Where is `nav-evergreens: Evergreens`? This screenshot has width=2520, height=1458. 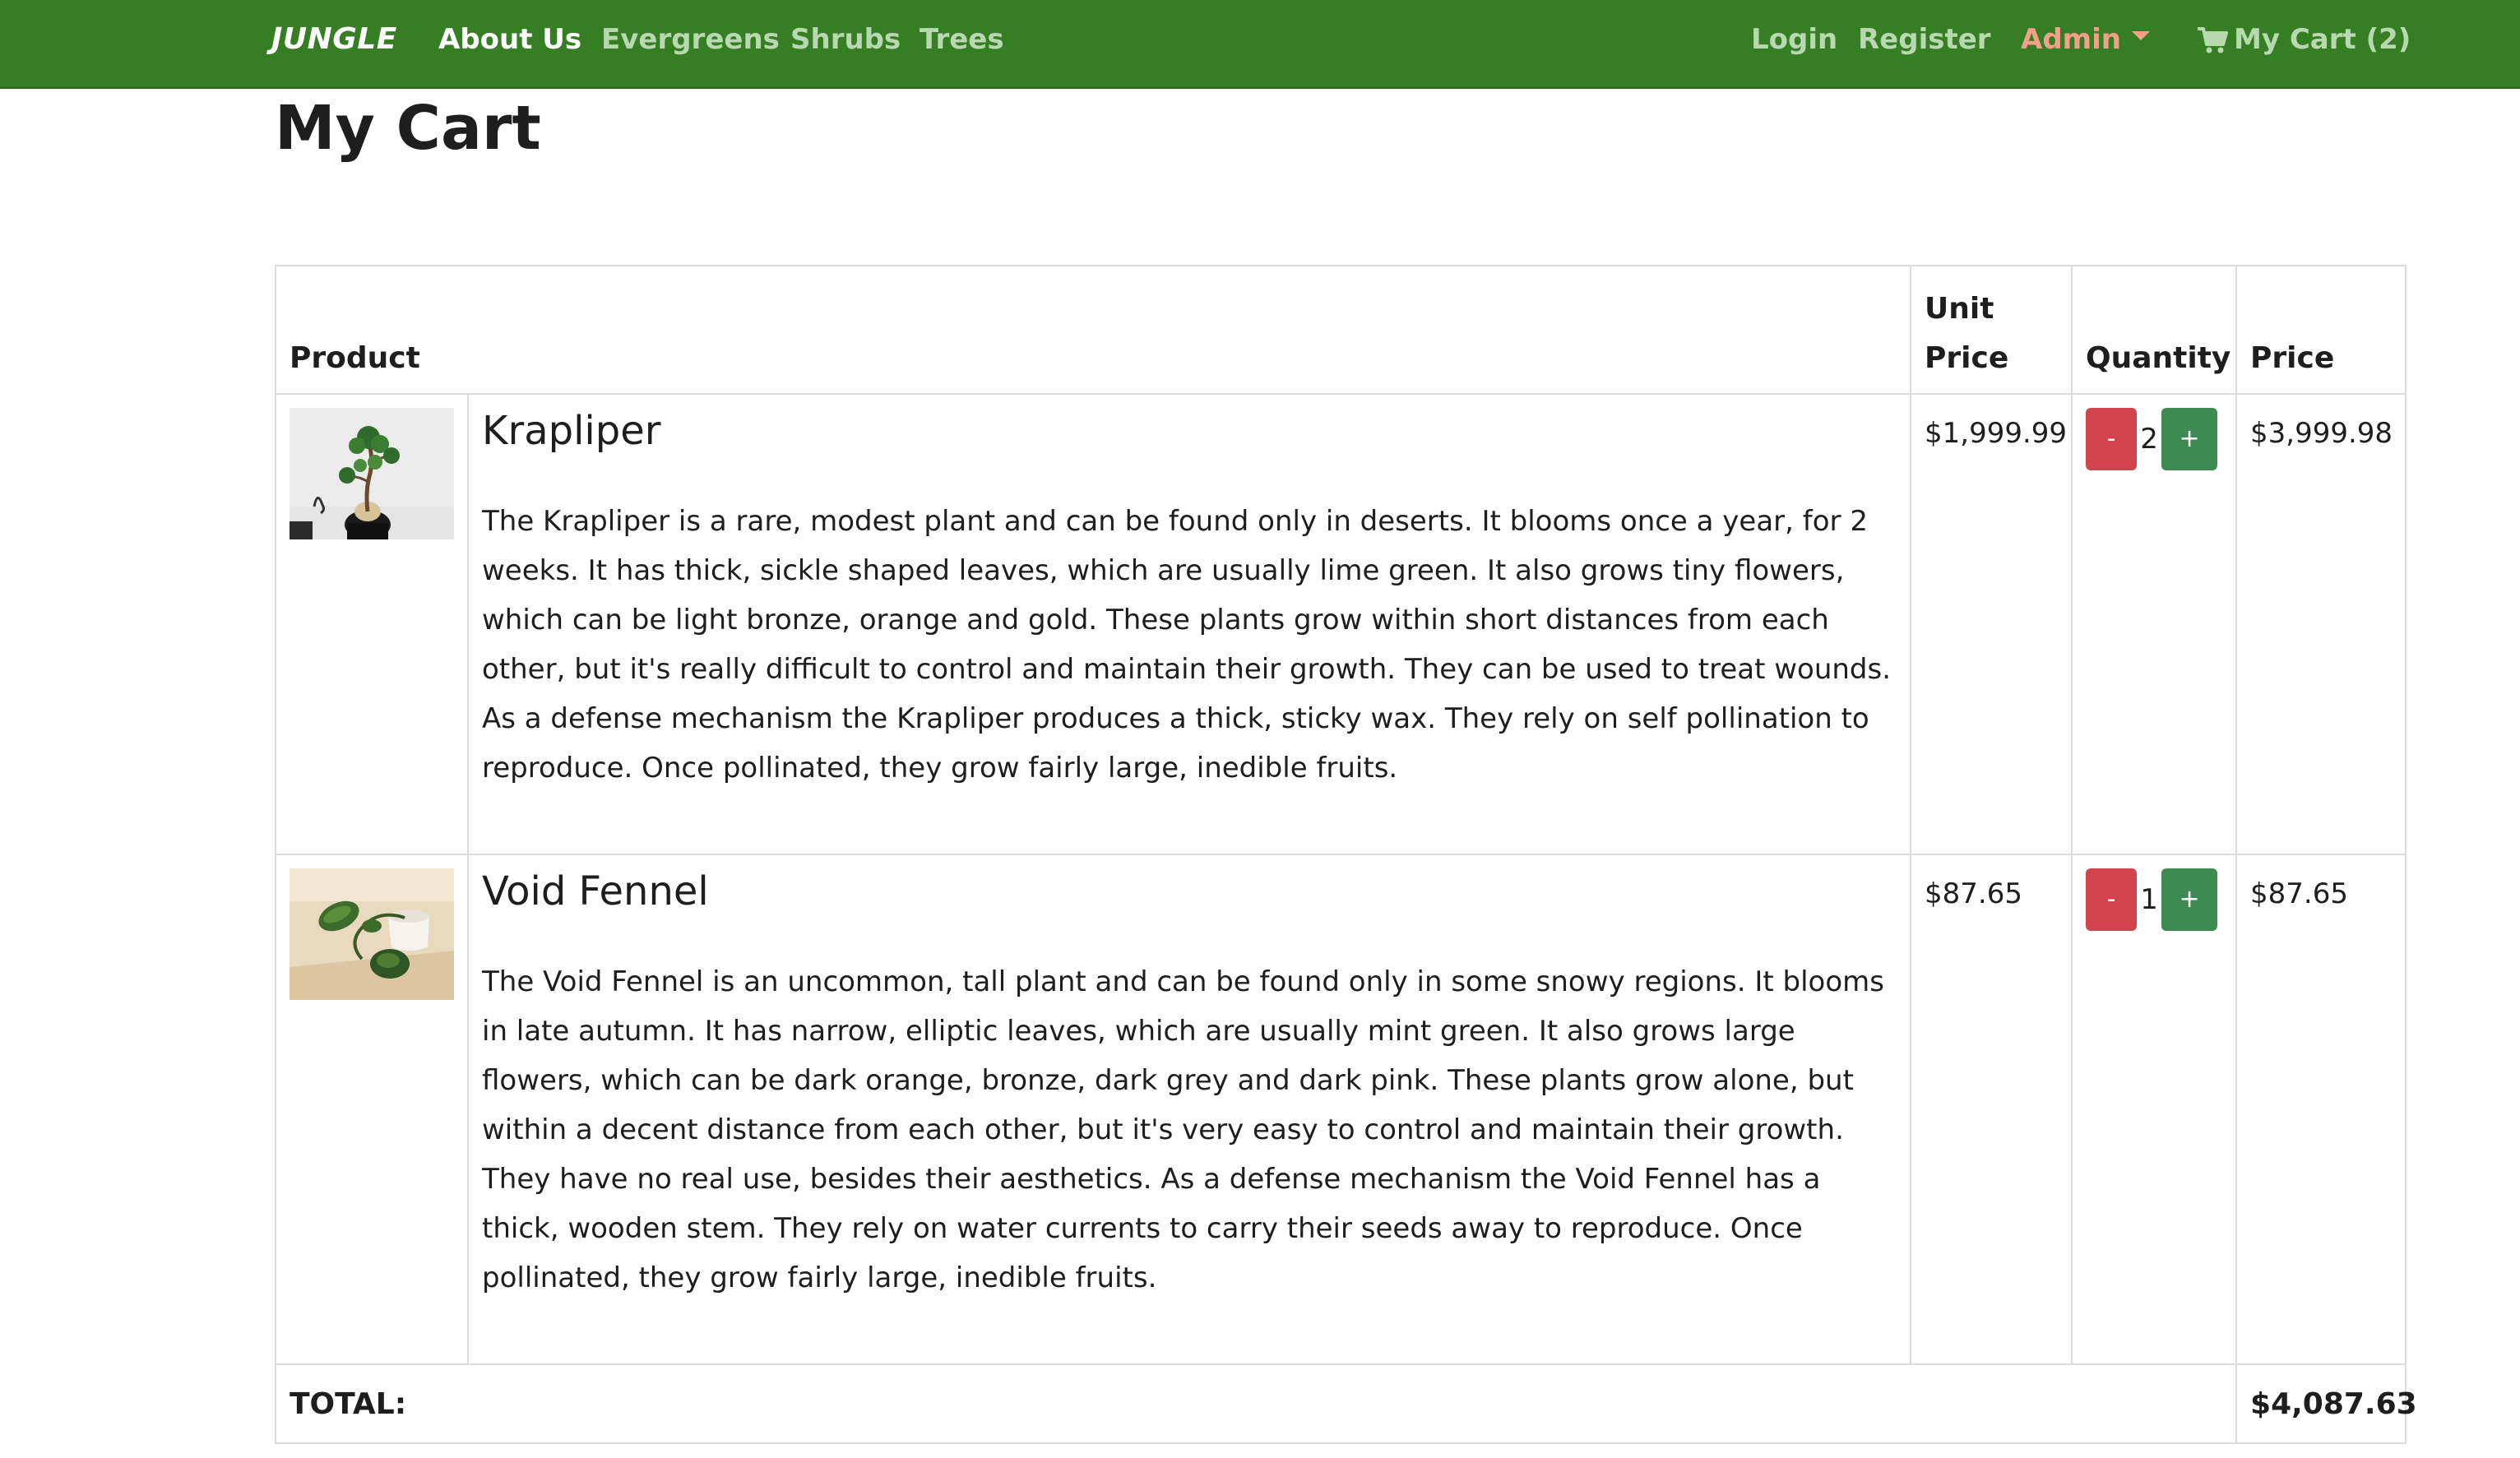
nav-evergreens: Evergreens is located at coordinates (690, 40).